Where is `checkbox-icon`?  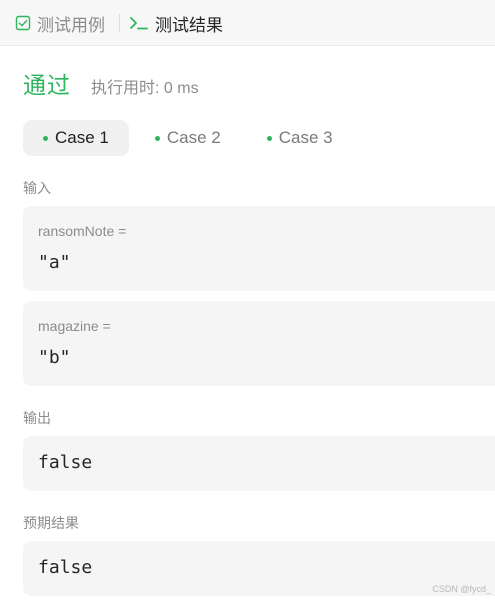 checkbox-icon is located at coordinates (23, 23).